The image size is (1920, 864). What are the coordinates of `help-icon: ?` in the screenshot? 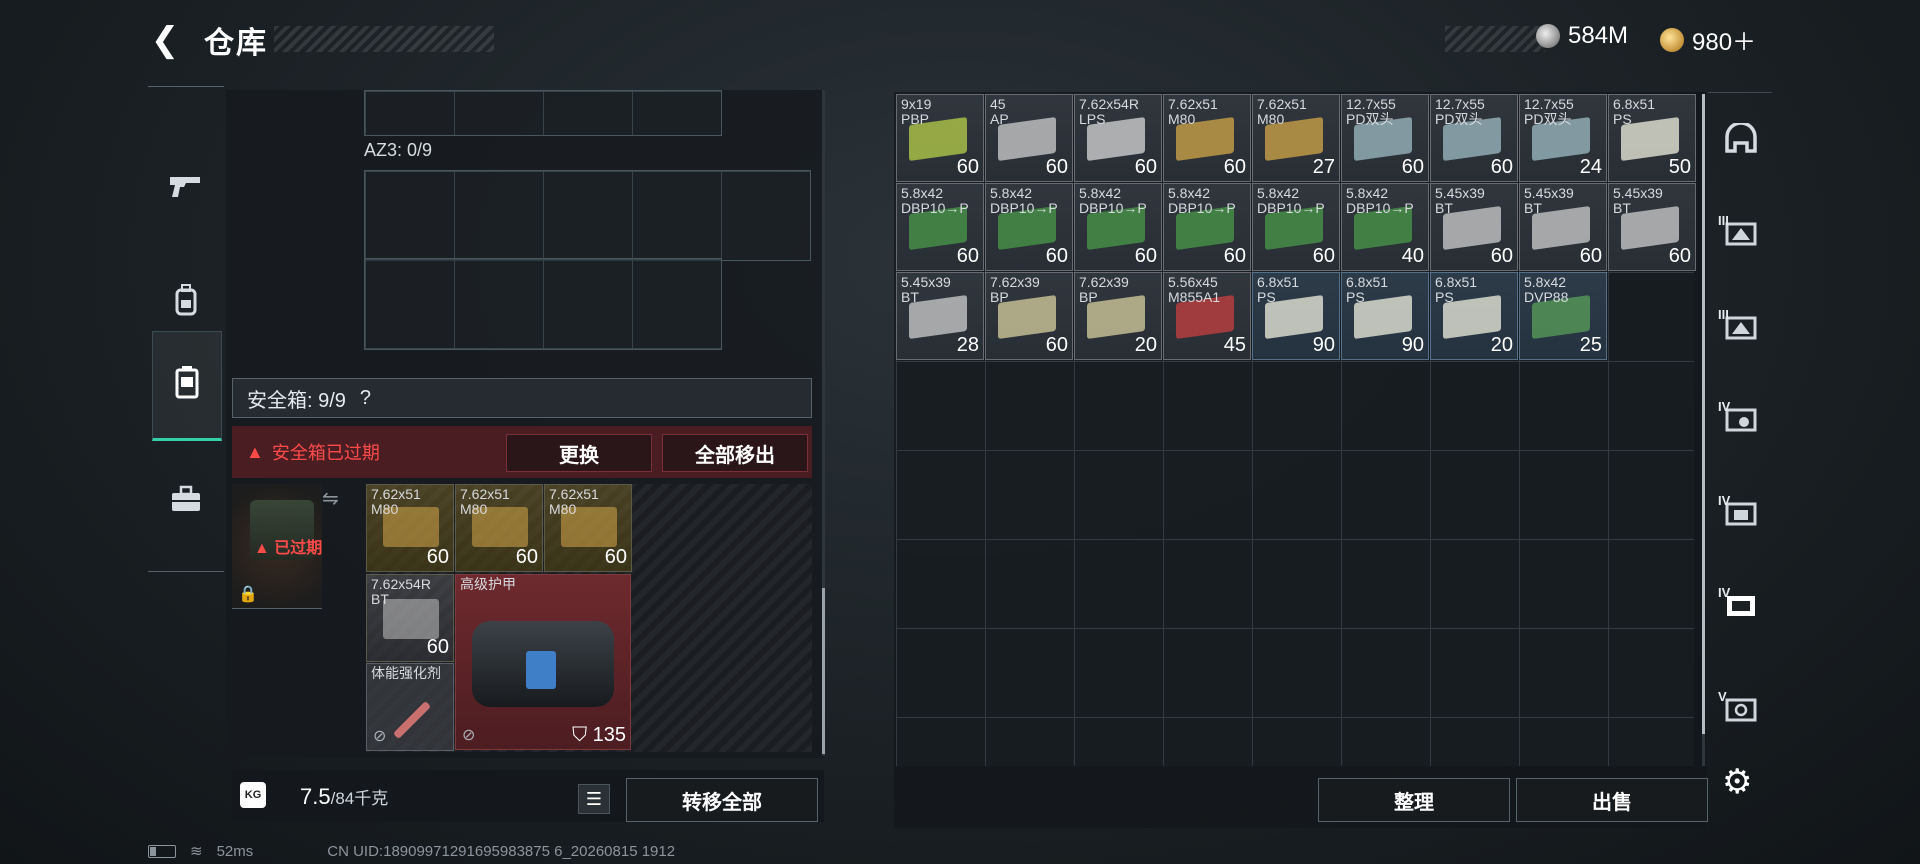 It's located at (365, 398).